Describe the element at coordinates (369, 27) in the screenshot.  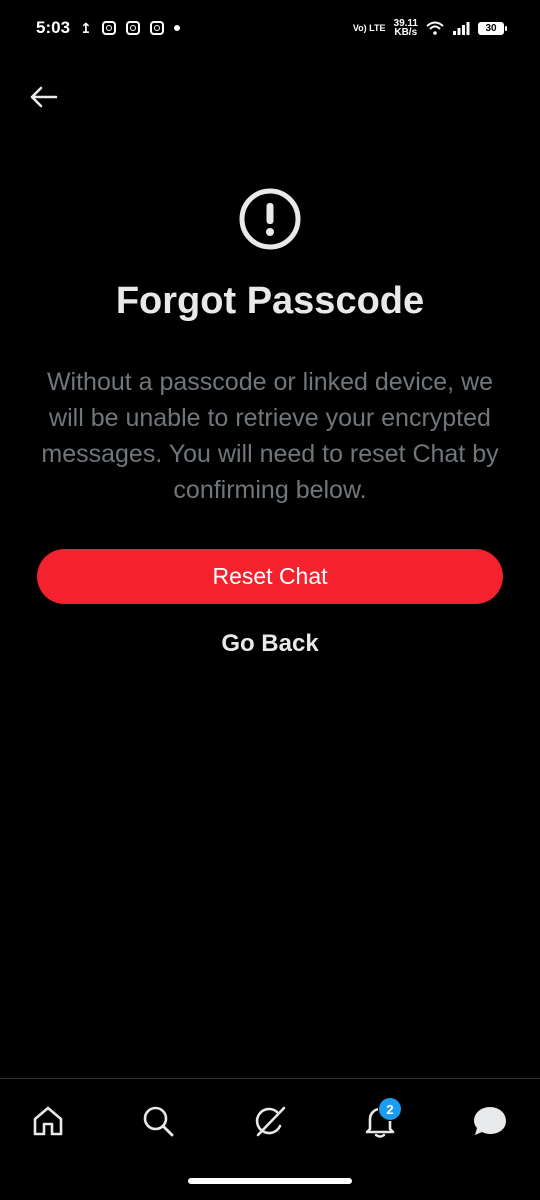
I see `network-type-label: Vo) LTE` at that location.